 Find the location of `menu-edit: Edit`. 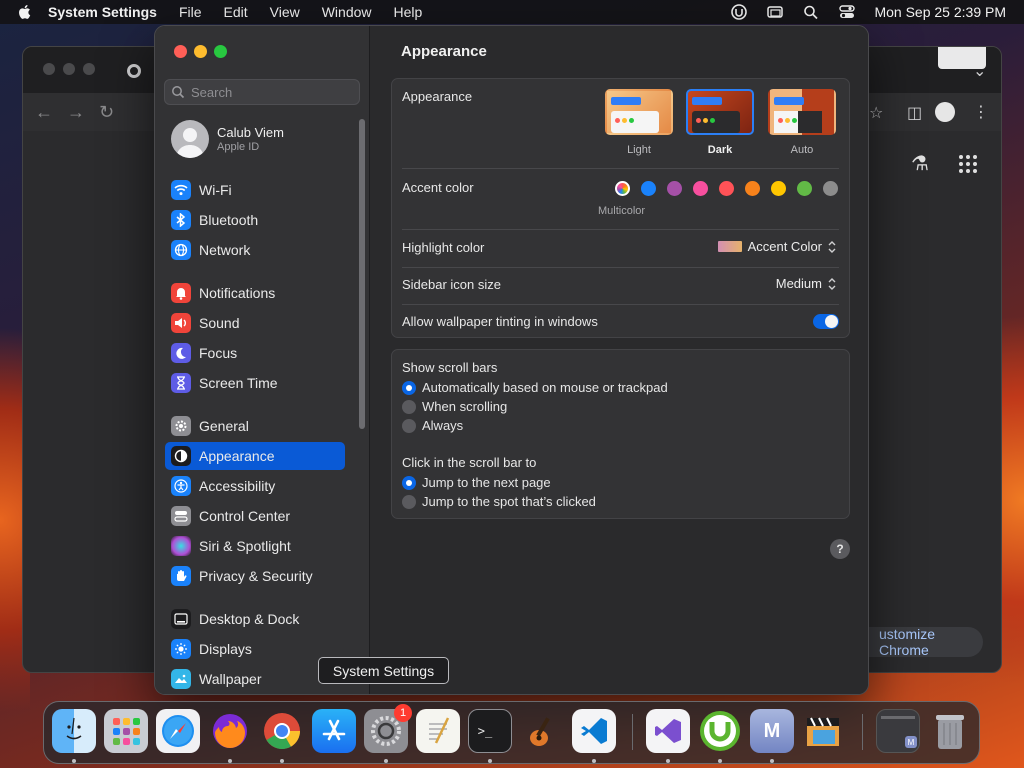

menu-edit: Edit is located at coordinates (236, 12).